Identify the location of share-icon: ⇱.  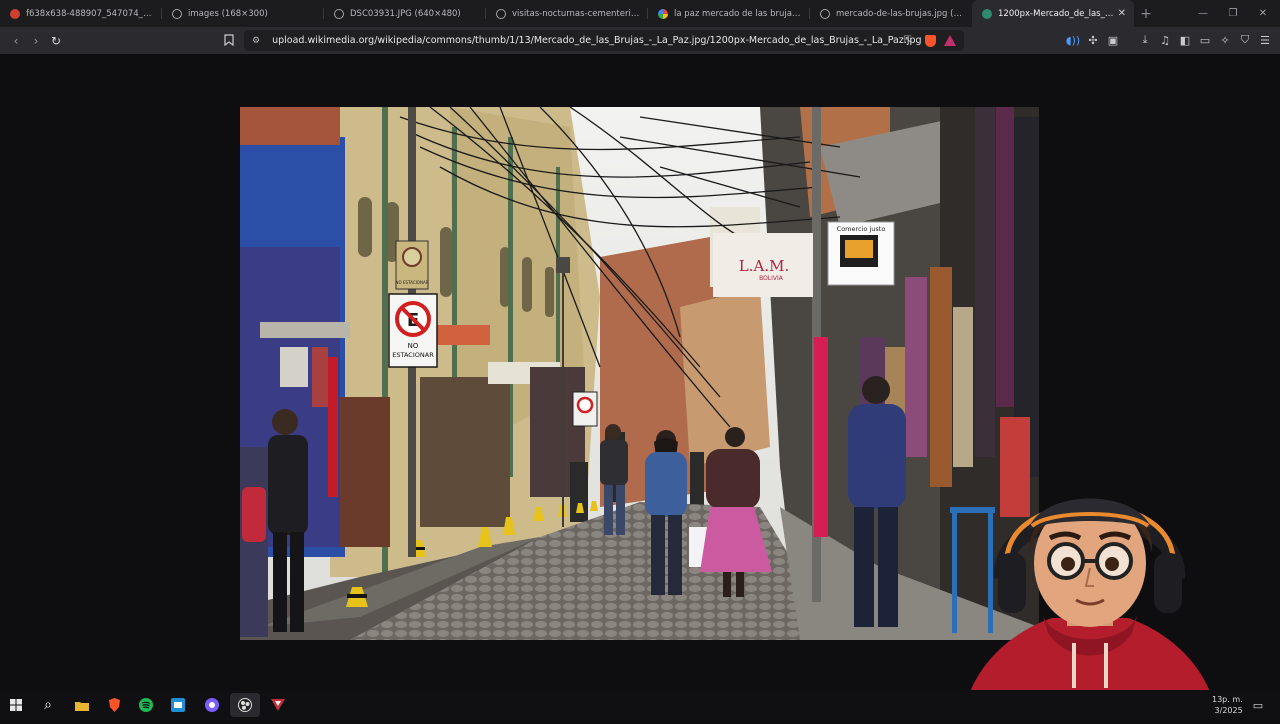
(908, 40).